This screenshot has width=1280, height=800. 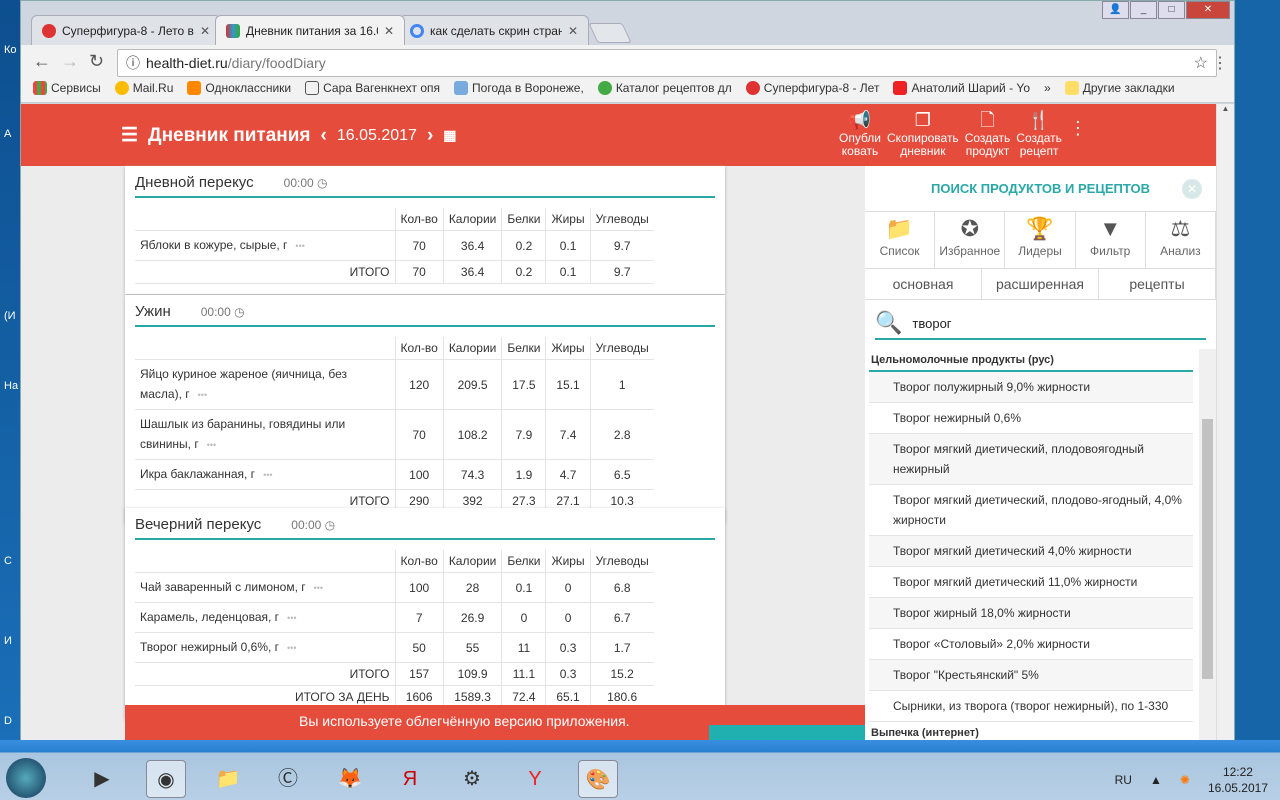 I want to click on result-item: Творог полужирный 9,0% жирности, so click(x=1031, y=387).